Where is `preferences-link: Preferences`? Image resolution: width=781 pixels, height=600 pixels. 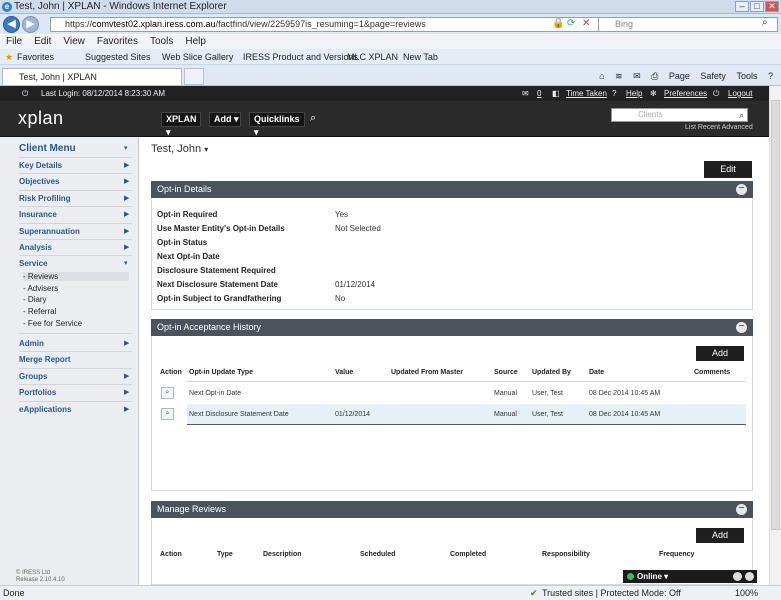 preferences-link: Preferences is located at coordinates (685, 93).